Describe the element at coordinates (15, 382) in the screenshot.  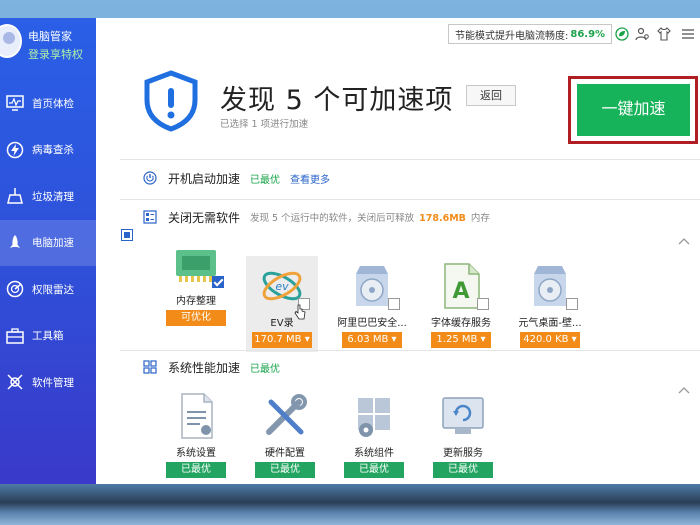
I see `gear-cross-icon` at that location.